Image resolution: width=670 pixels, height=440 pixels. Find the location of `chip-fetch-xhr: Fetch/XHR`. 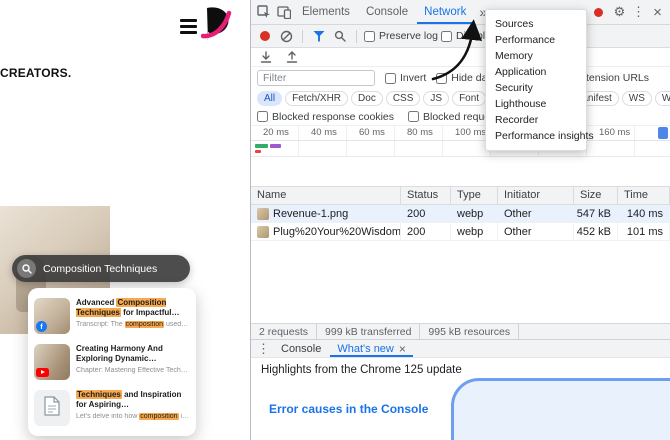

chip-fetch-xhr: Fetch/XHR is located at coordinates (317, 98).